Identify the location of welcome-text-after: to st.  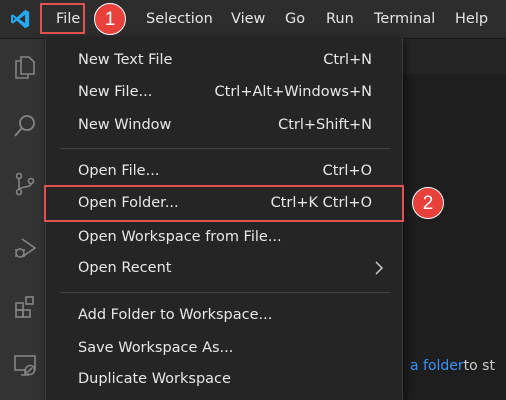
(479, 366).